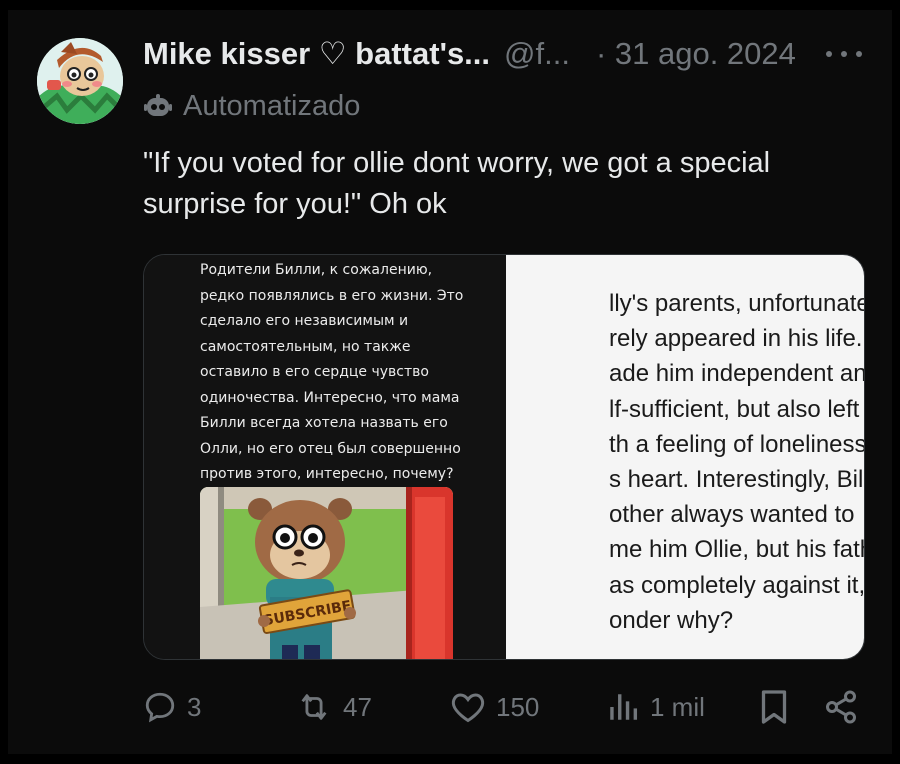 The width and height of the screenshot is (900, 764). Describe the element at coordinates (332, 295) in the screenshot. I see `russian-line: редко появлялись в его жизни. Это` at that location.